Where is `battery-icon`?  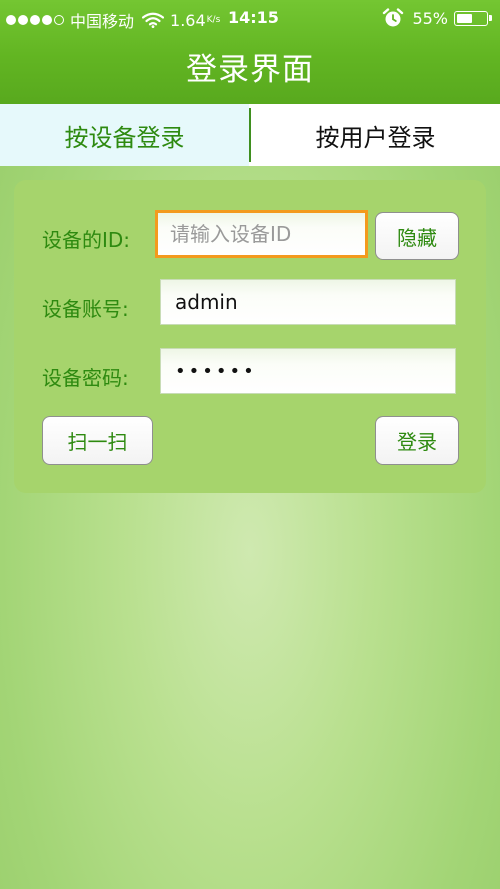 battery-icon is located at coordinates (473, 18).